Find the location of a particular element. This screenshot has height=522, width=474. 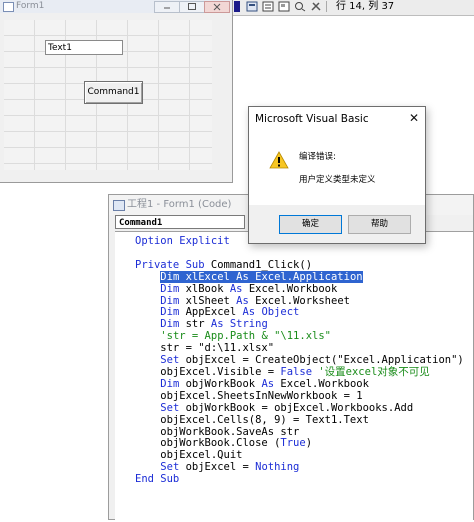

code-token: xlSheet is located at coordinates (208, 300).